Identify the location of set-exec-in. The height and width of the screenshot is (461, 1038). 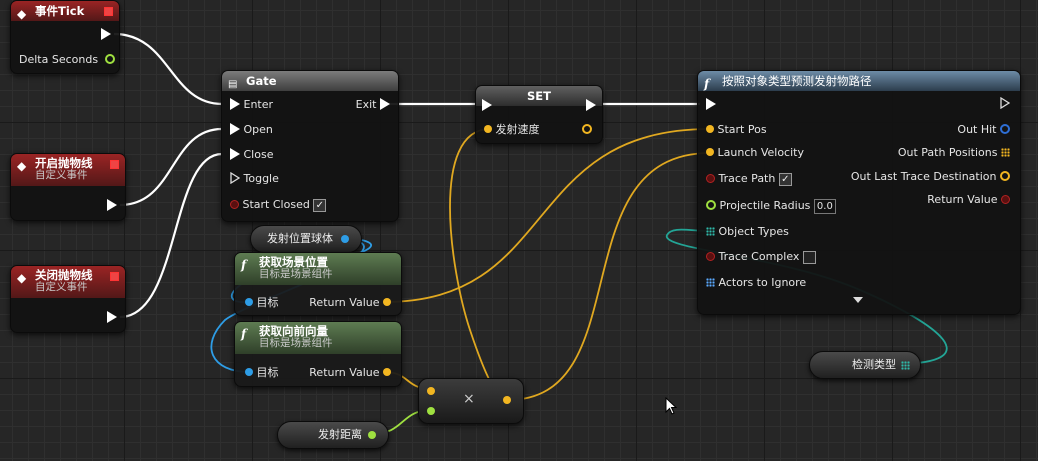
(487, 106).